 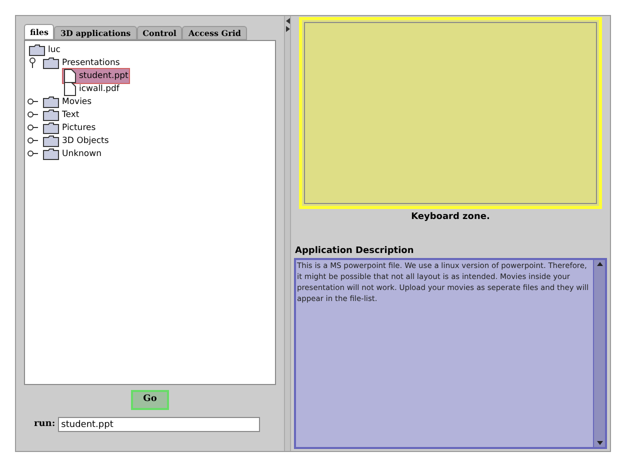 What do you see at coordinates (150, 400) in the screenshot?
I see `go-button: Go` at bounding box center [150, 400].